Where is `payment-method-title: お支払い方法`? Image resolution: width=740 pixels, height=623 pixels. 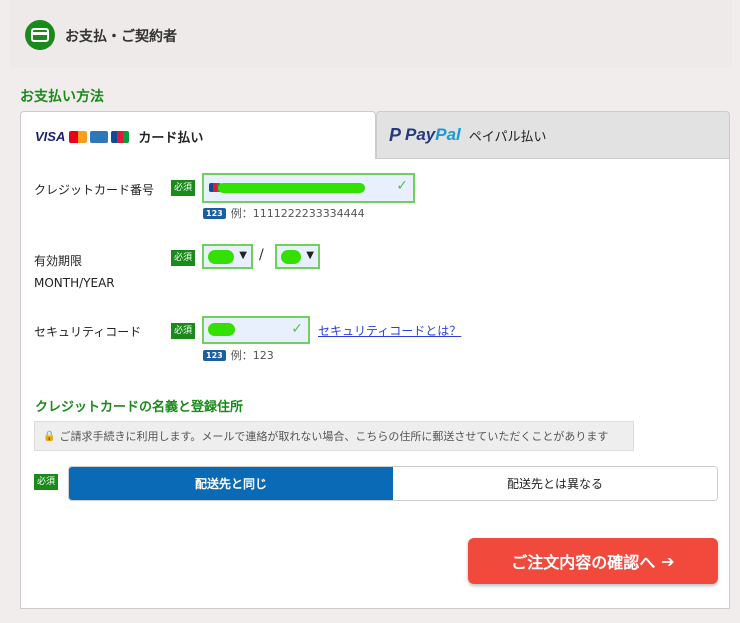 payment-method-title: お支払い方法 is located at coordinates (62, 97).